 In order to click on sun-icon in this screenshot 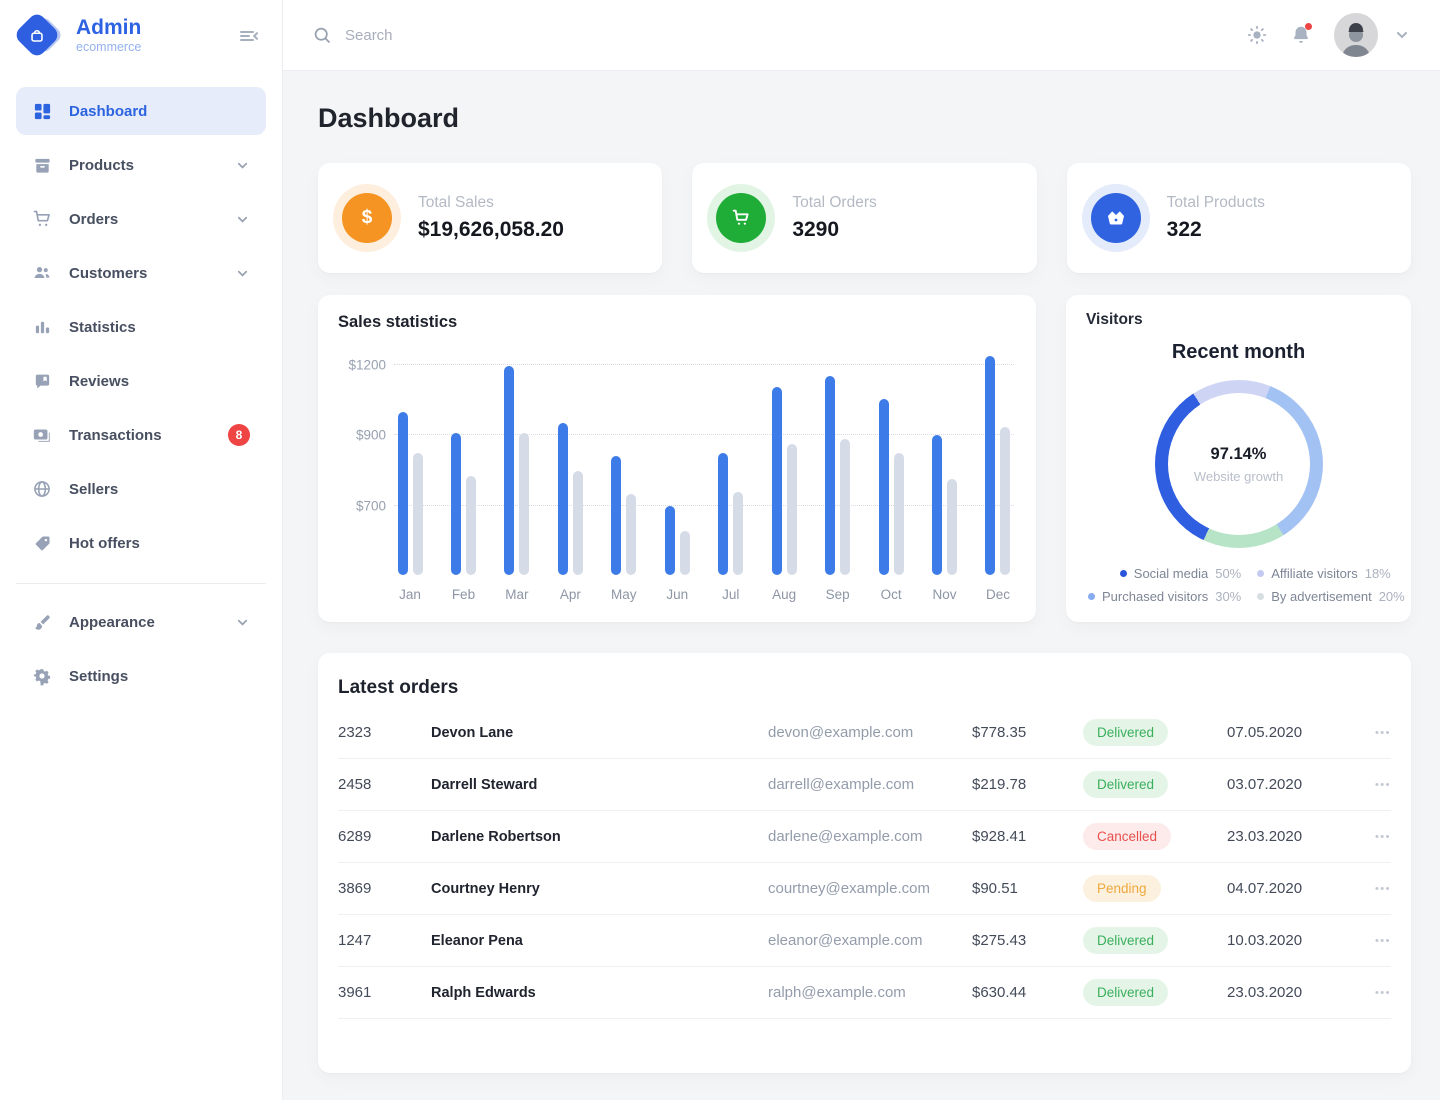, I will do `click(1257, 35)`.